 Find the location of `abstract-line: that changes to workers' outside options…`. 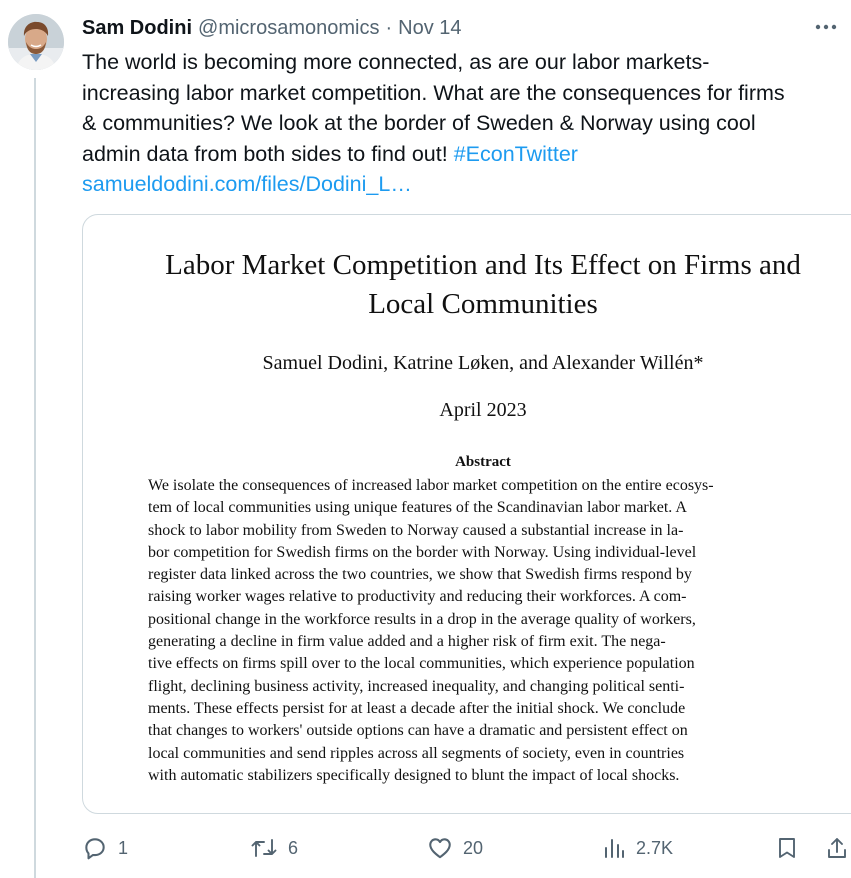

abstract-line: that changes to workers' outside options… is located at coordinates (418, 731).